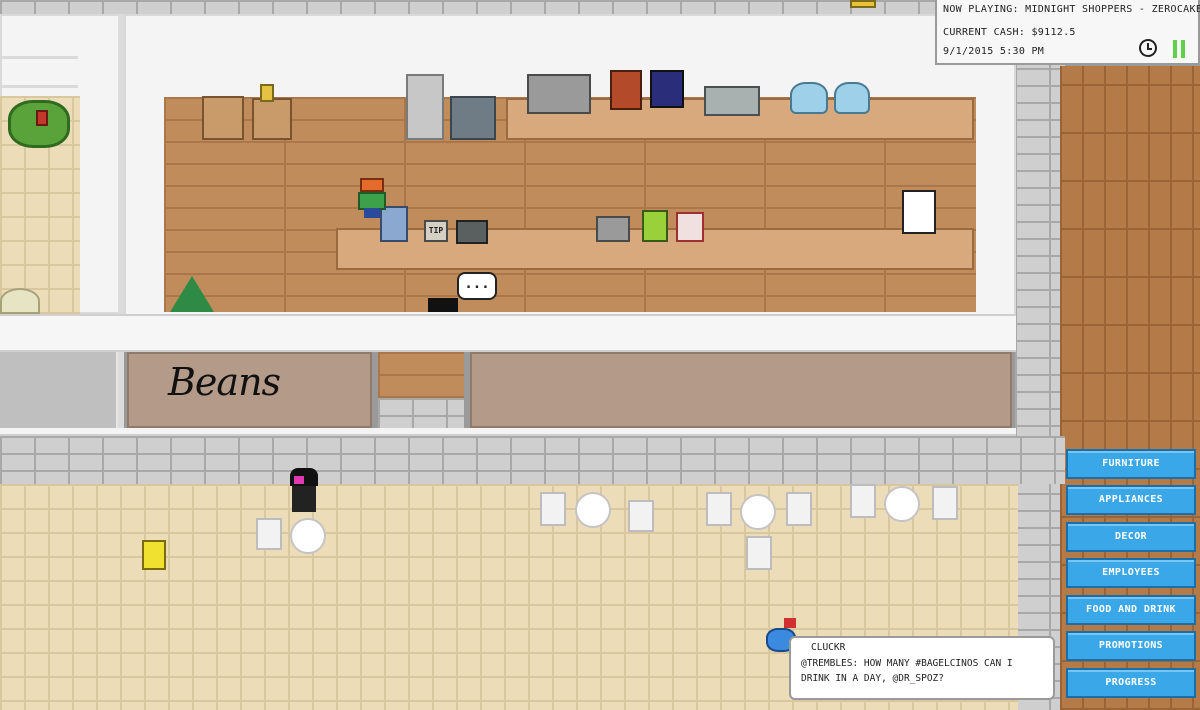  Describe the element at coordinates (1131, 500) in the screenshot. I see `appliances-button: Appliances` at that location.